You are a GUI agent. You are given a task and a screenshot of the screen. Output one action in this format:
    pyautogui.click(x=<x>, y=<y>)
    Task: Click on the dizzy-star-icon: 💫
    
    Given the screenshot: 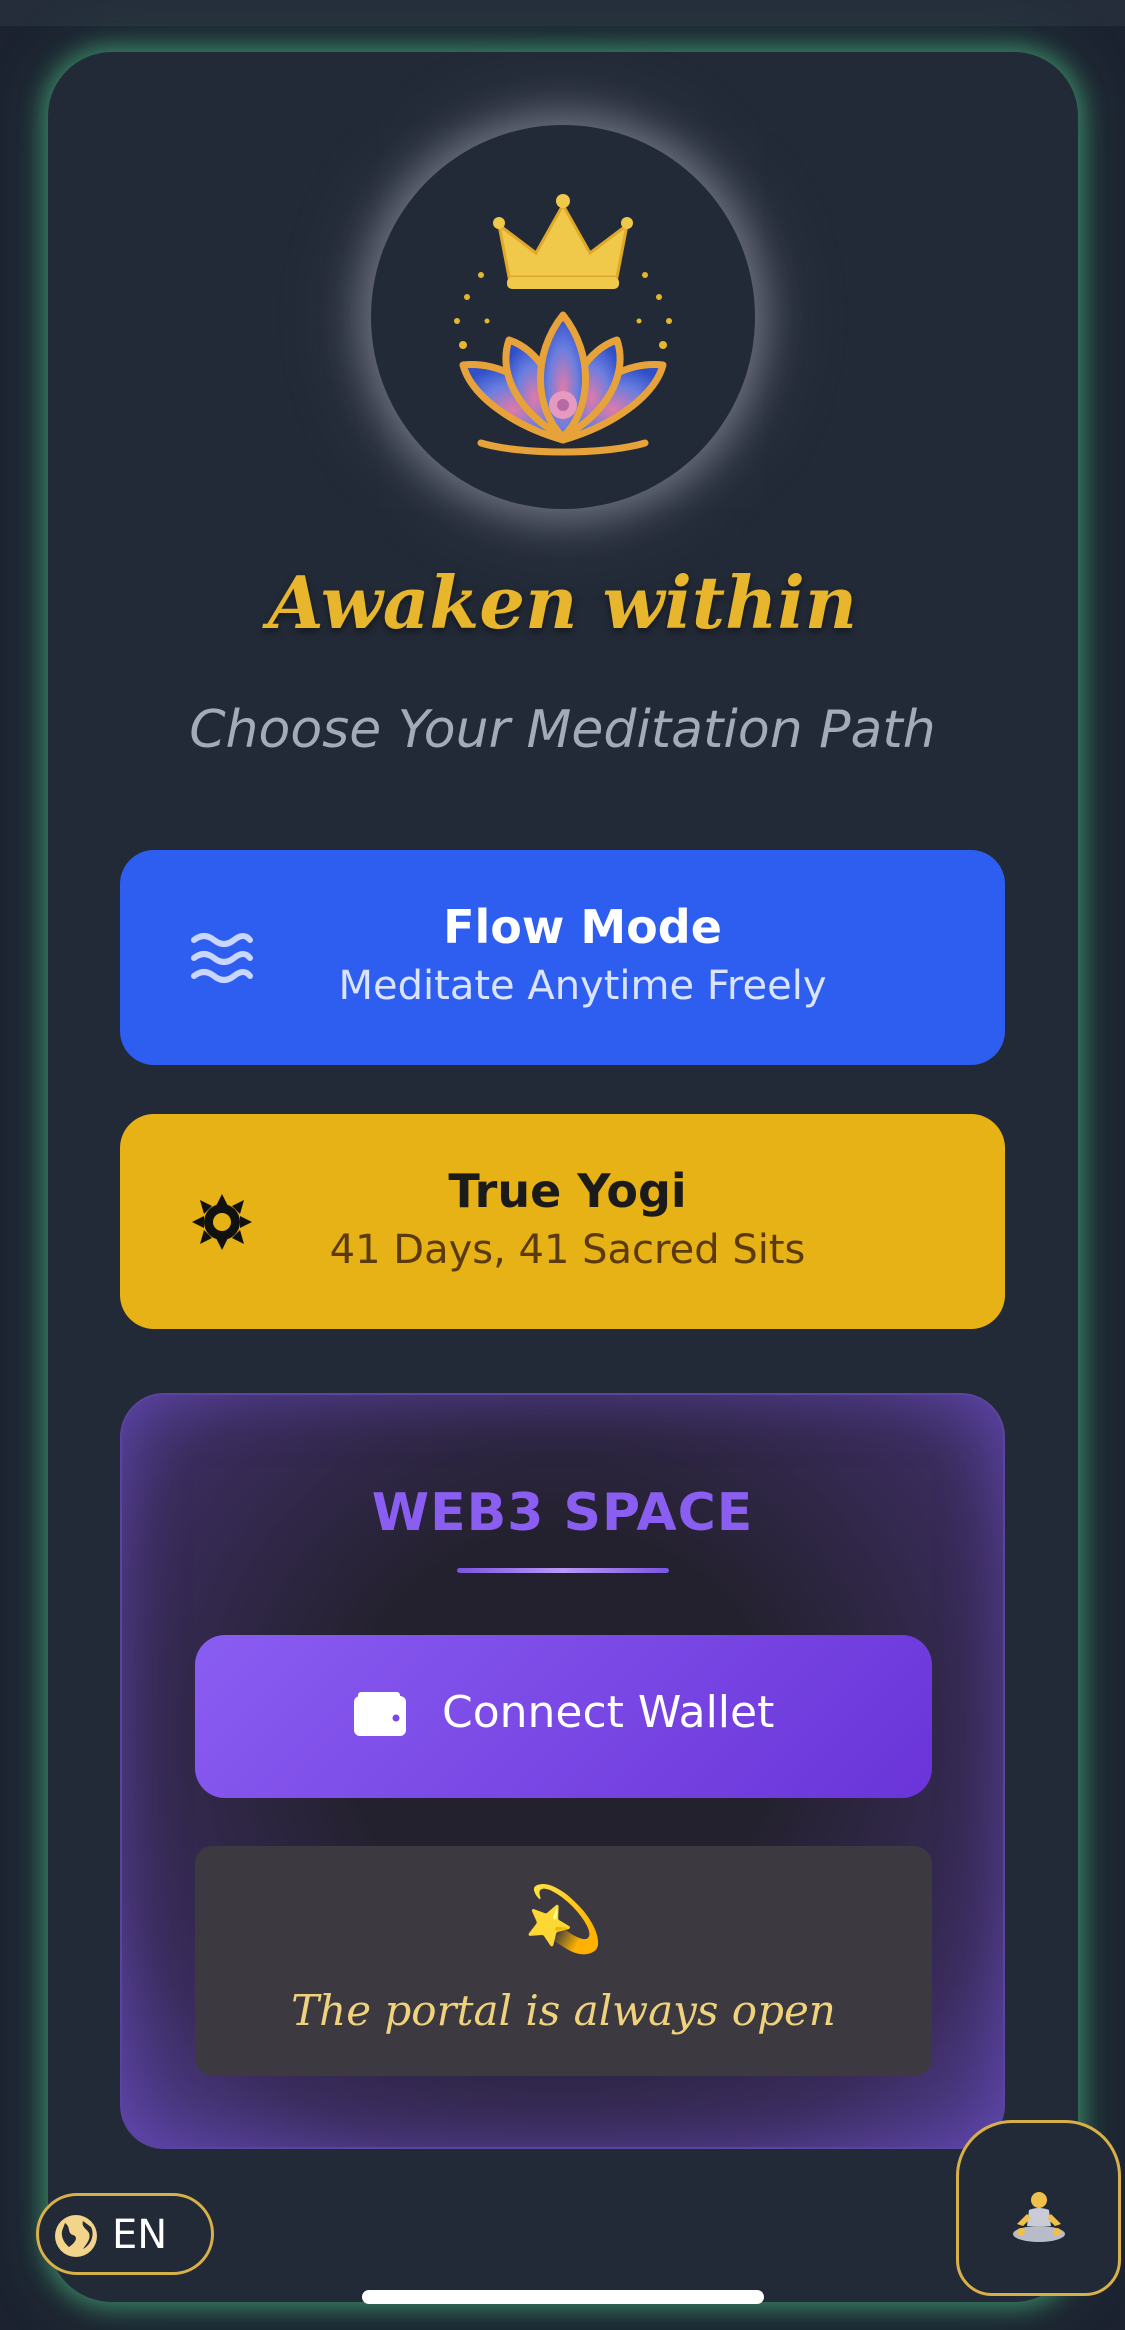 What is the action you would take?
    pyautogui.click(x=563, y=1920)
    